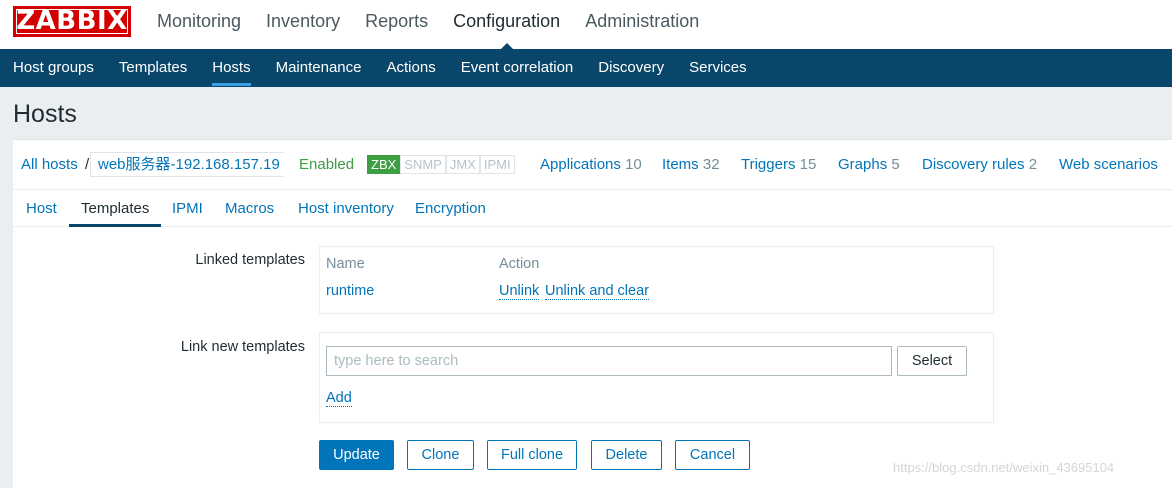 This screenshot has height=488, width=1172. I want to click on linked-templates-label: Linked templates, so click(250, 260).